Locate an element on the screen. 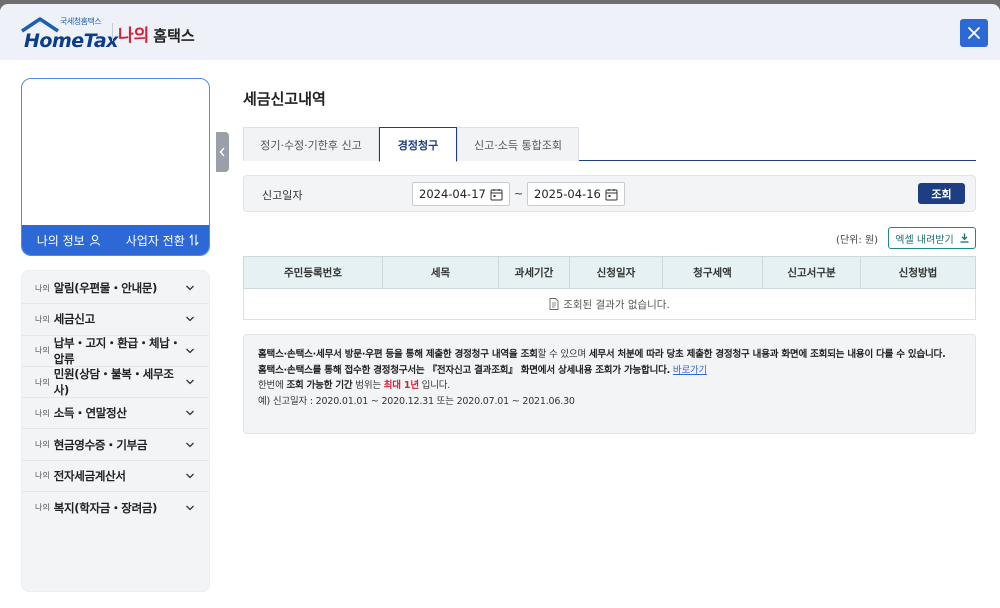  empty-result-cell: 조회된 결과가 없습니다. is located at coordinates (609, 304).